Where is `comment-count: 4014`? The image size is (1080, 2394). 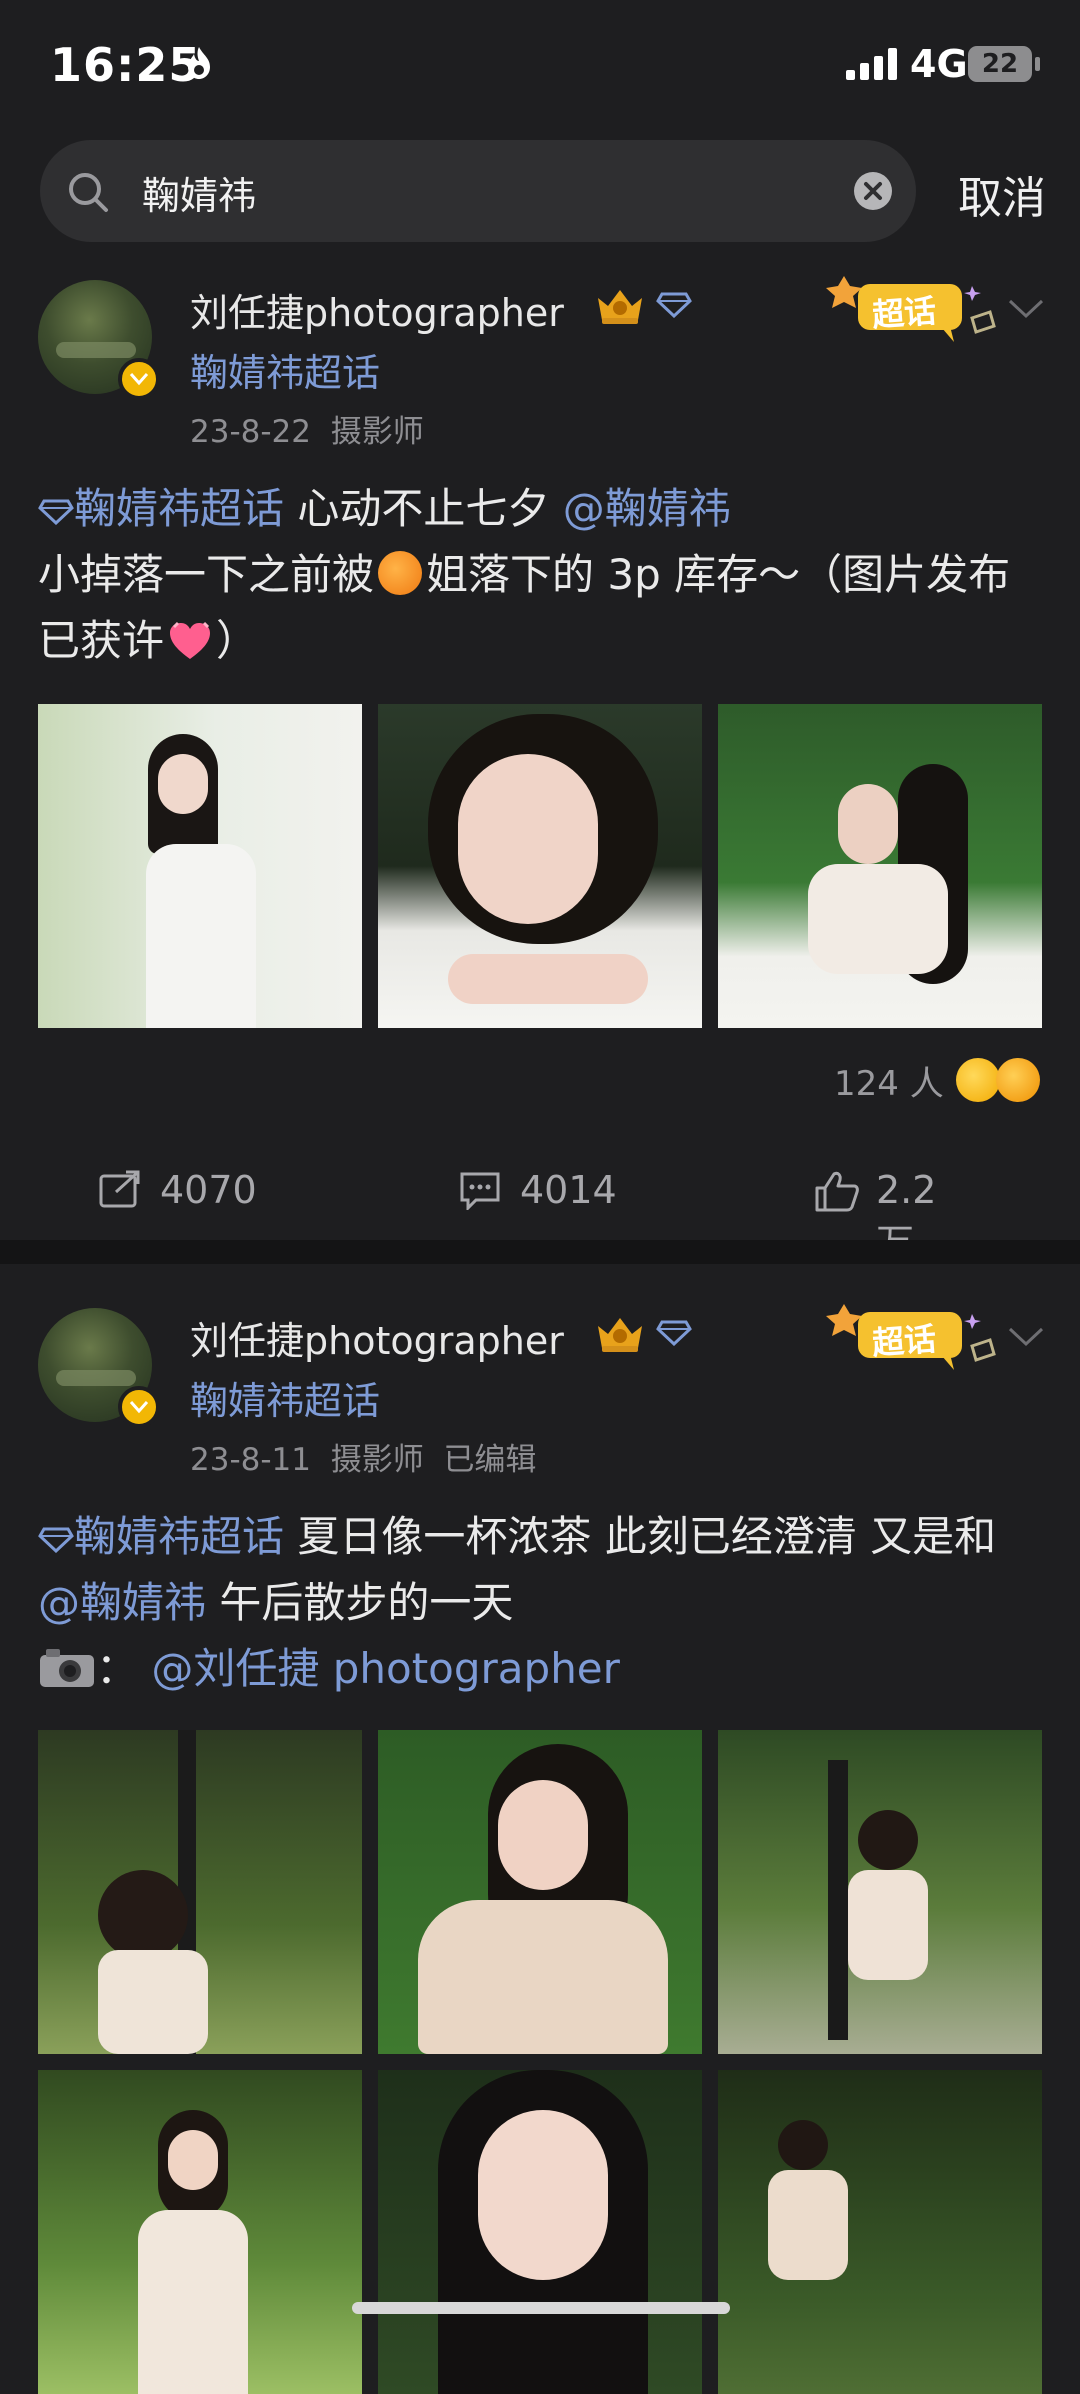
comment-count: 4014 is located at coordinates (568, 1190).